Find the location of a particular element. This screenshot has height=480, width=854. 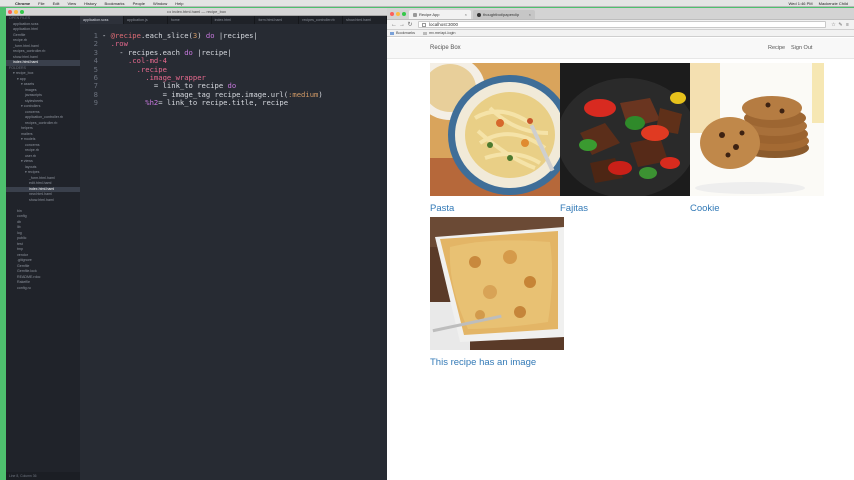

tab-title: thoughtbot/paperclip is located at coordinates (501, 14).